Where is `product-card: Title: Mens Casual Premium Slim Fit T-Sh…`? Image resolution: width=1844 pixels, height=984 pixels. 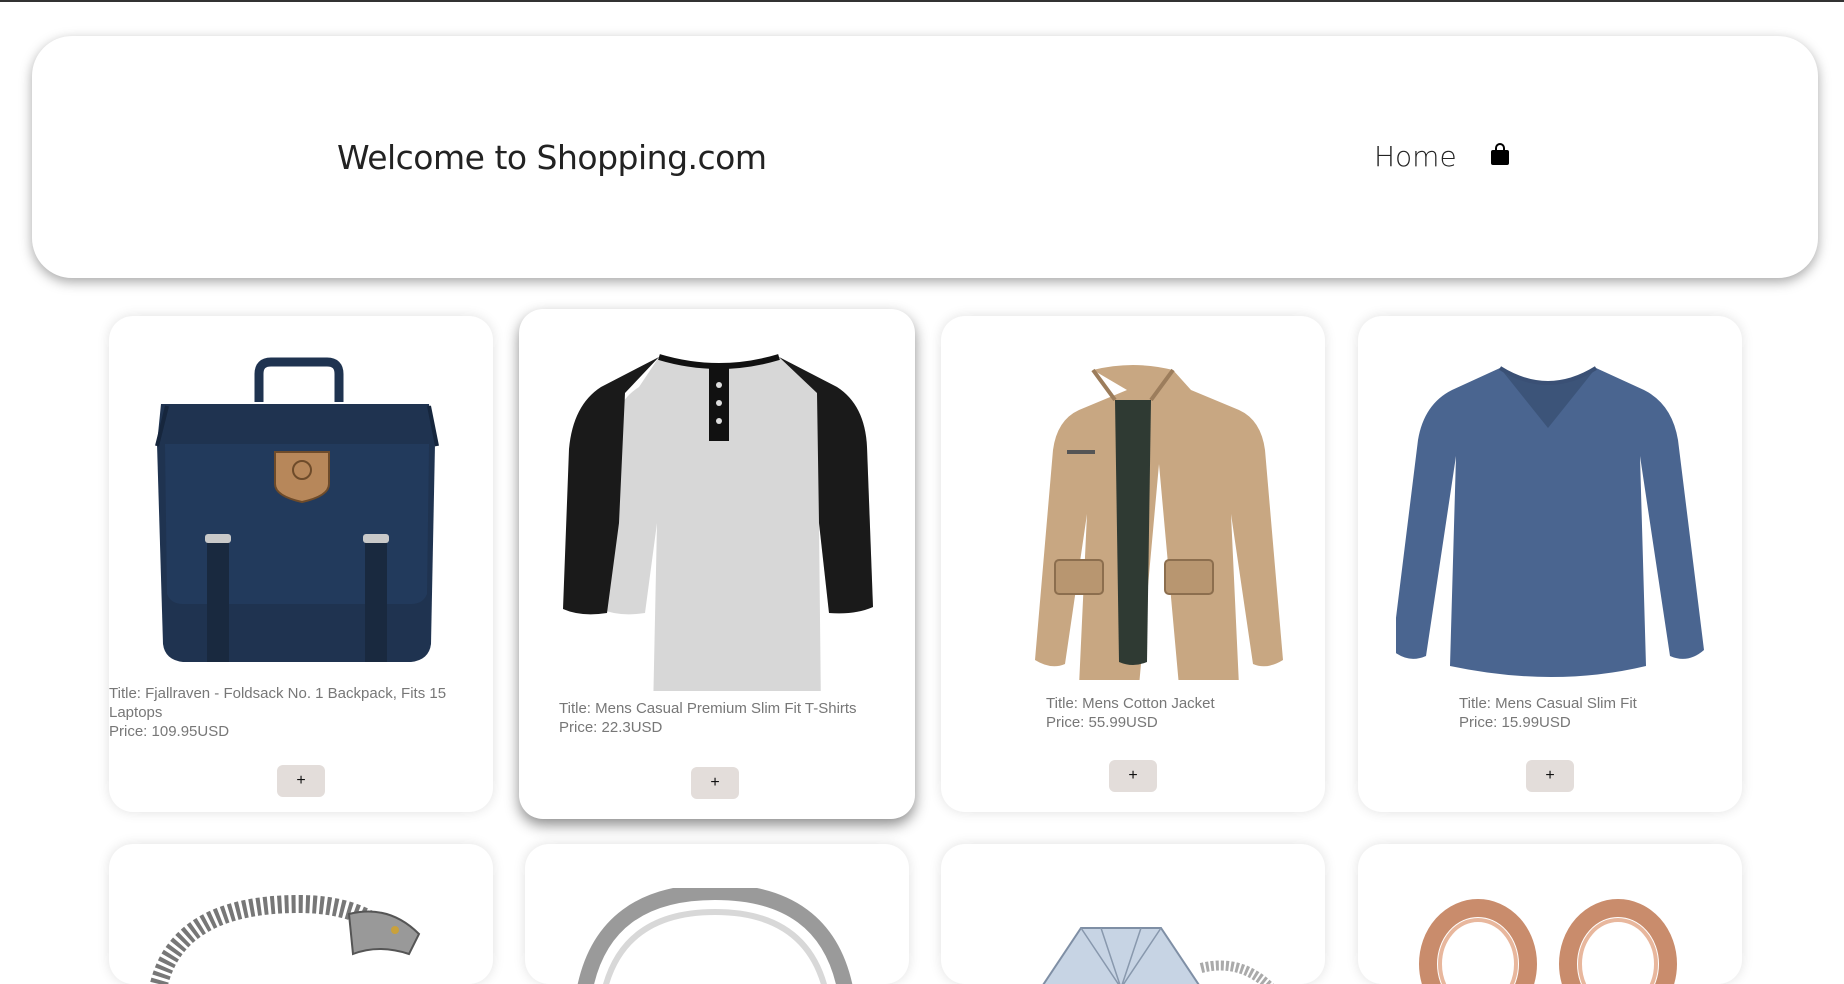 product-card: Title: Mens Casual Premium Slim Fit T-Sh… is located at coordinates (717, 564).